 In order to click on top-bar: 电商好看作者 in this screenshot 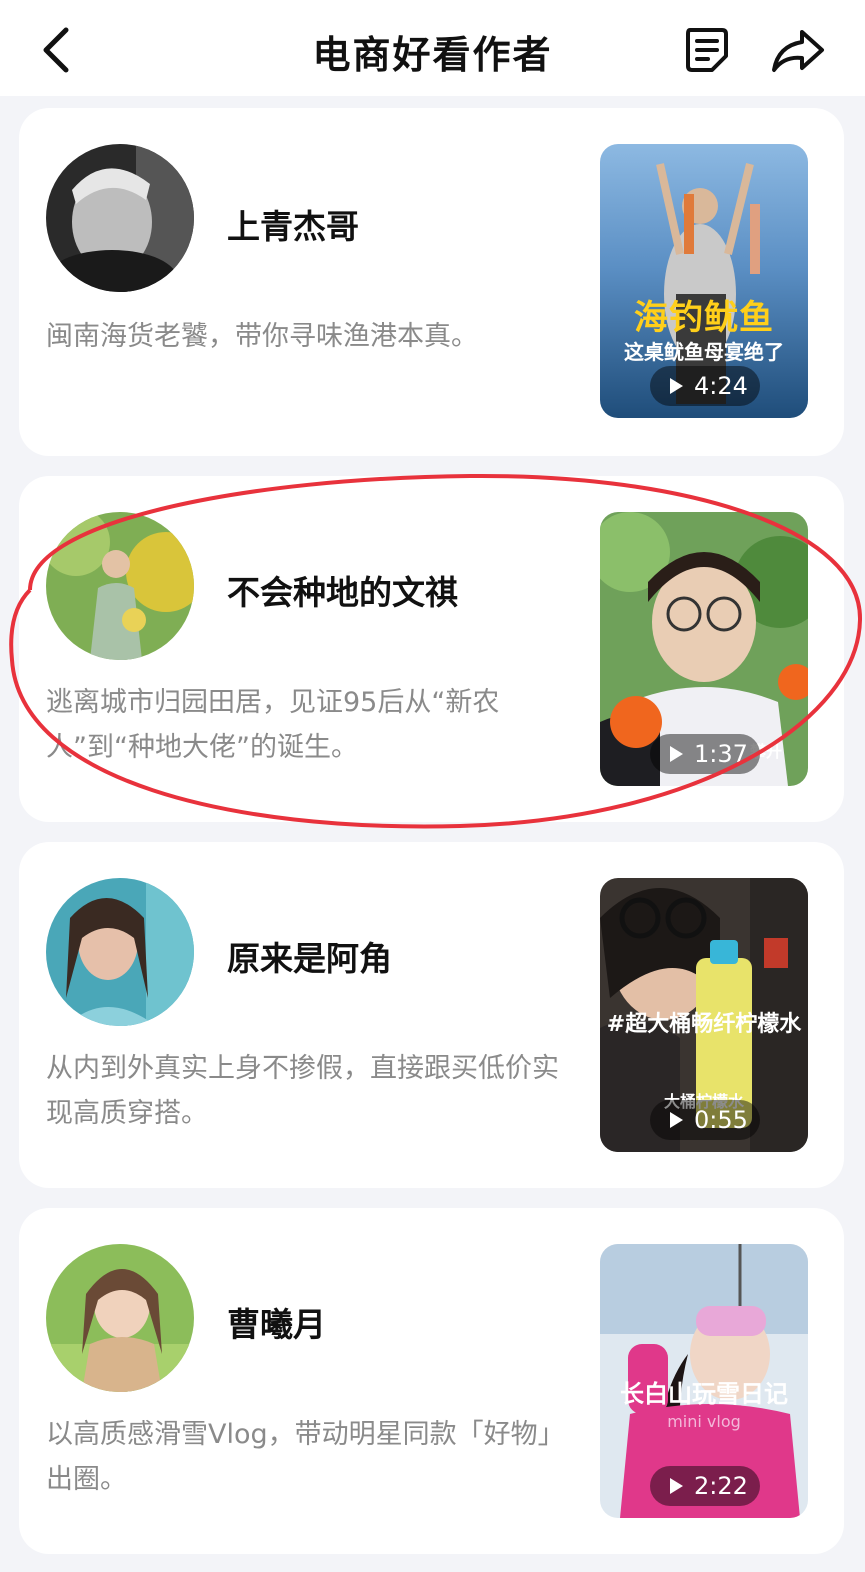, I will do `click(432, 48)`.